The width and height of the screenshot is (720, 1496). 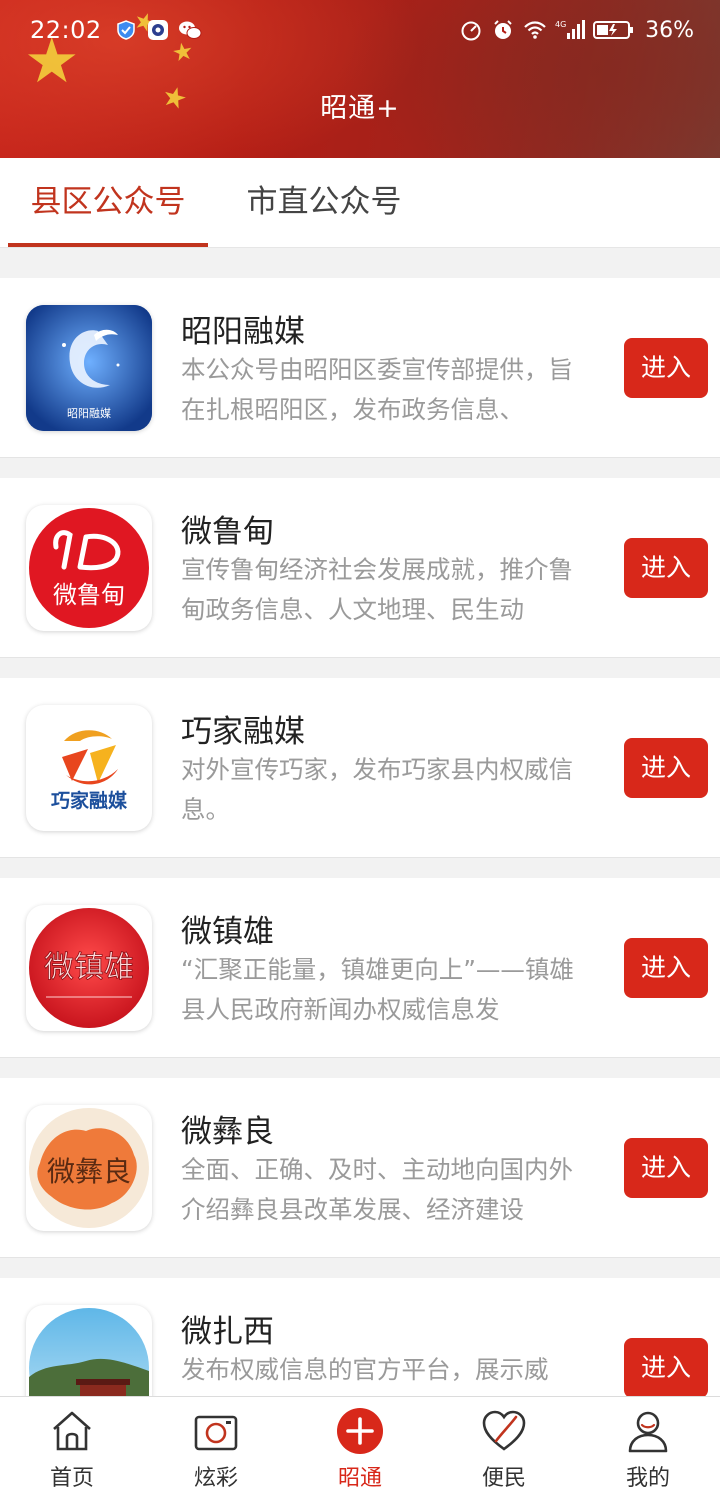 What do you see at coordinates (648, 1432) in the screenshot?
I see `user-icon` at bounding box center [648, 1432].